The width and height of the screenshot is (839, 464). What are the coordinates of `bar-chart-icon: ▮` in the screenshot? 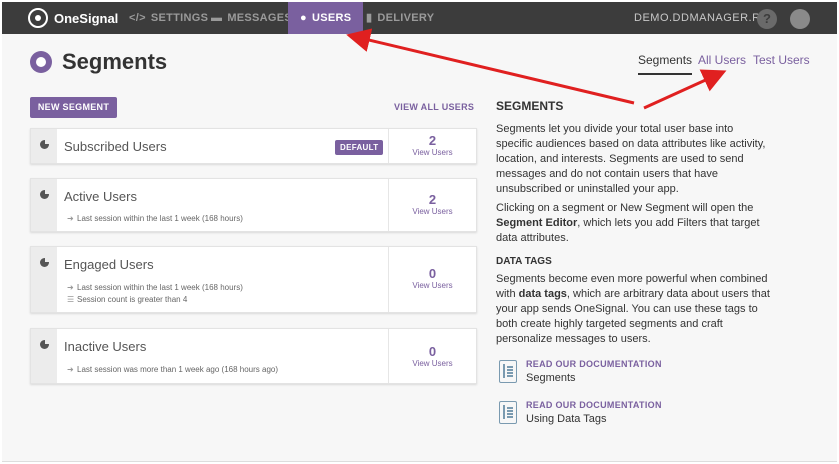 It's located at (369, 18).